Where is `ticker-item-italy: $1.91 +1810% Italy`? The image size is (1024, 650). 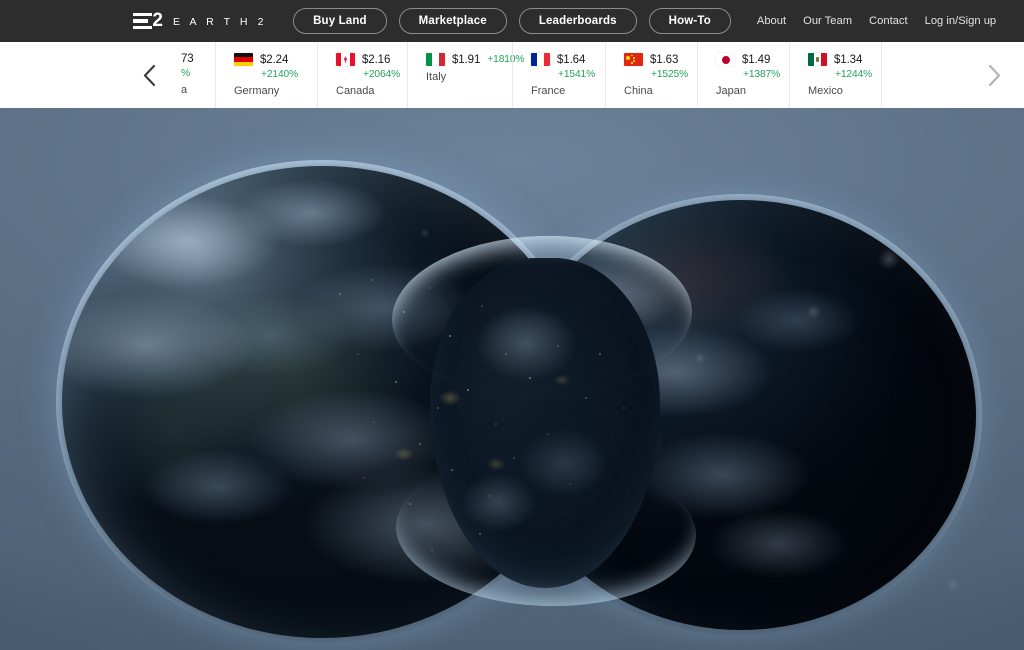 ticker-item-italy: $1.91 +1810% Italy is located at coordinates (465, 75).